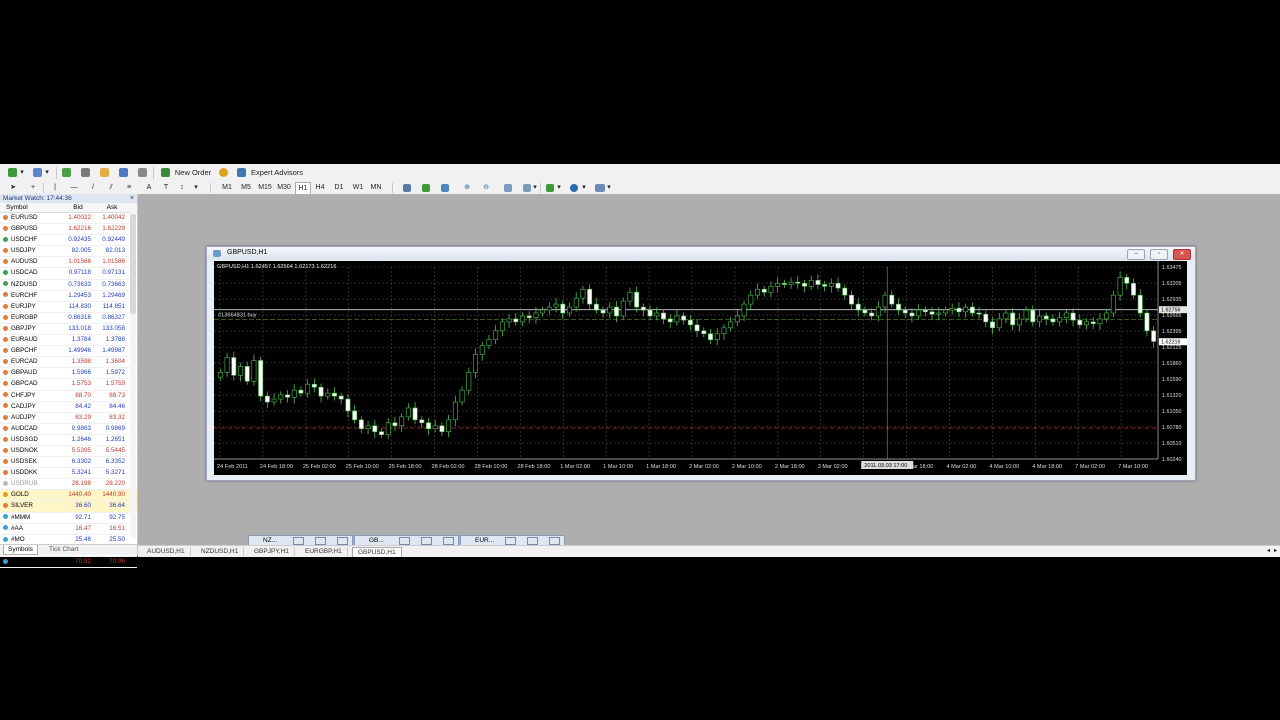 This screenshot has height=720, width=1280. I want to click on quote-row: USDRUB 28.198 28.220, so click(68, 485).